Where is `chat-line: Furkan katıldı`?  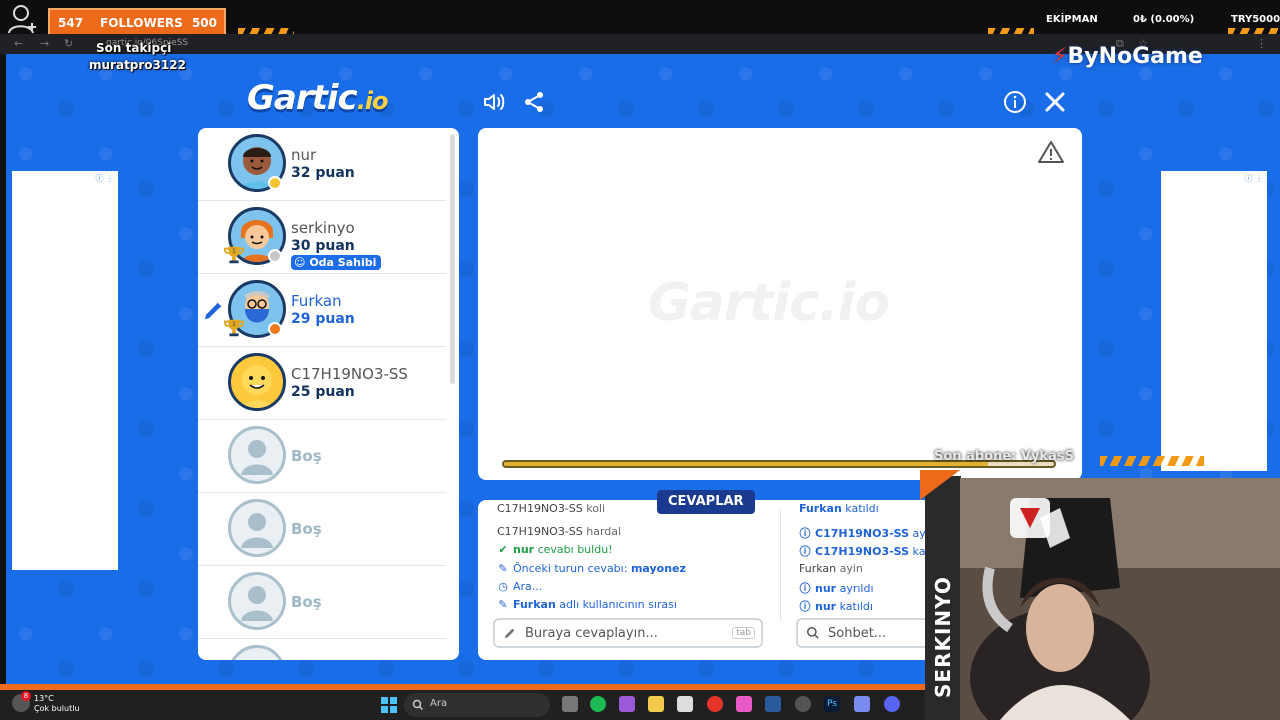
chat-line: Furkan katıldı is located at coordinates (839, 508).